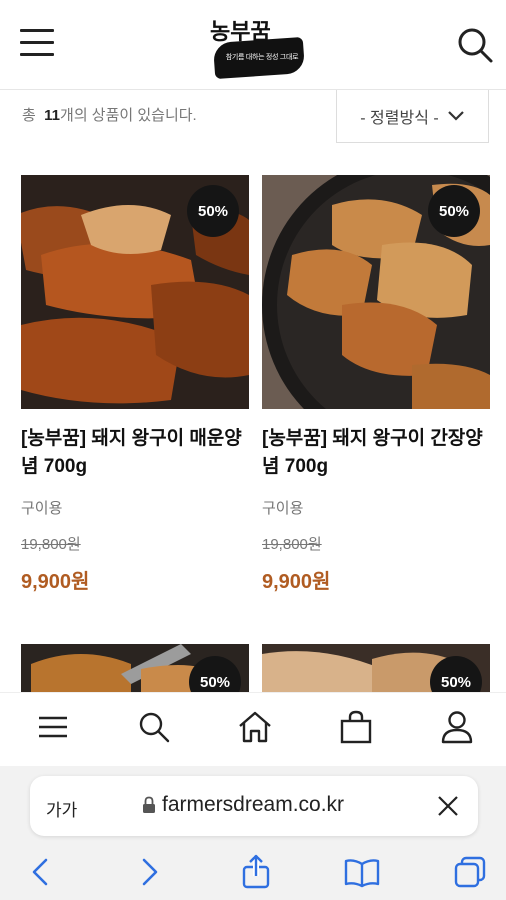  I want to click on site-logo: 농부꿈 참기름 대하는 정성 그대로, so click(259, 44).